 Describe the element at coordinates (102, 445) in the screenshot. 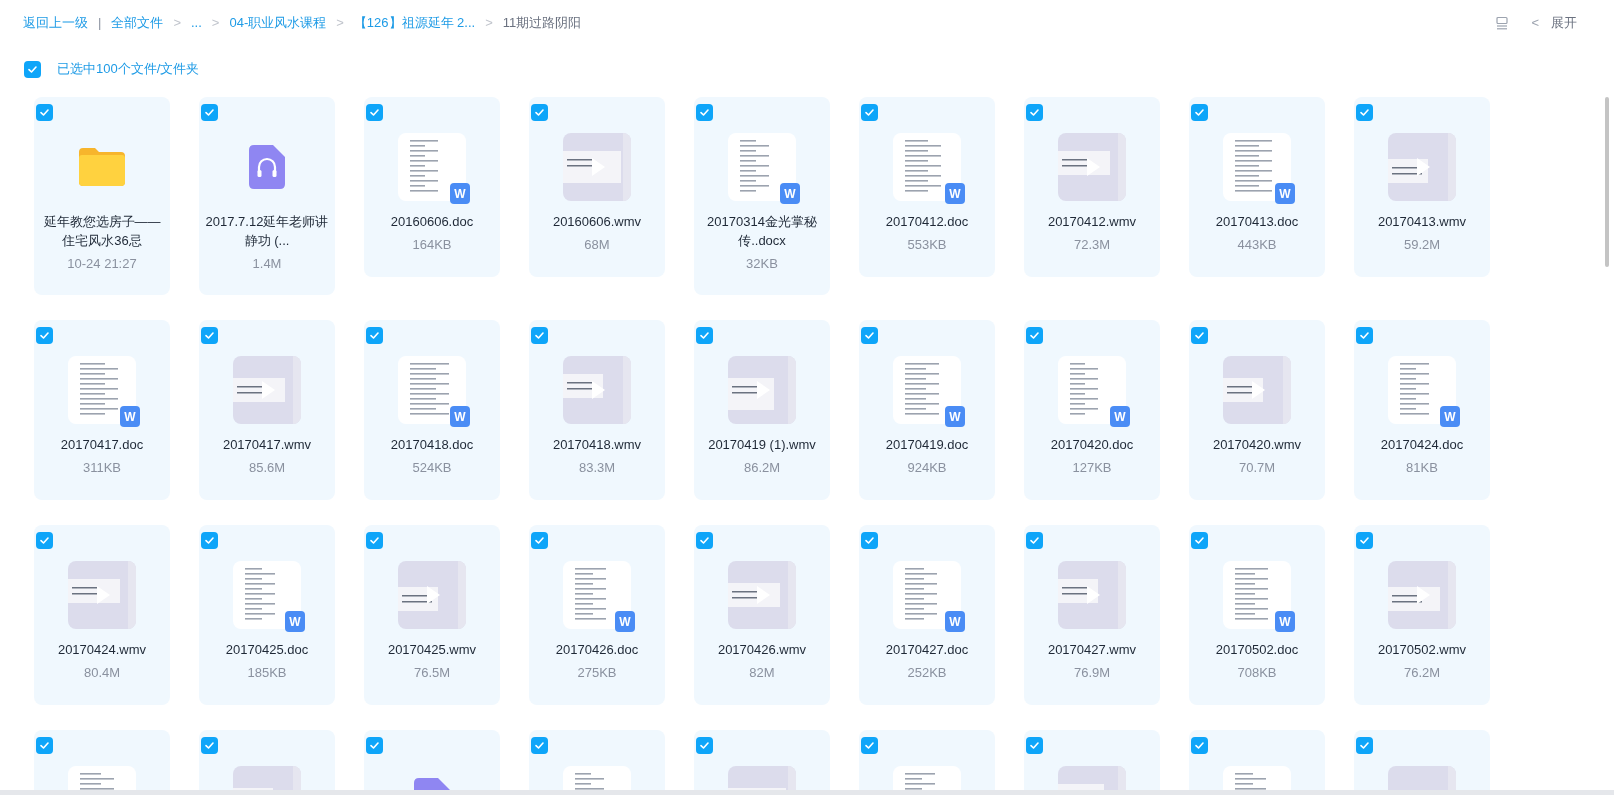

I see `file-name: 20170417.doc` at that location.